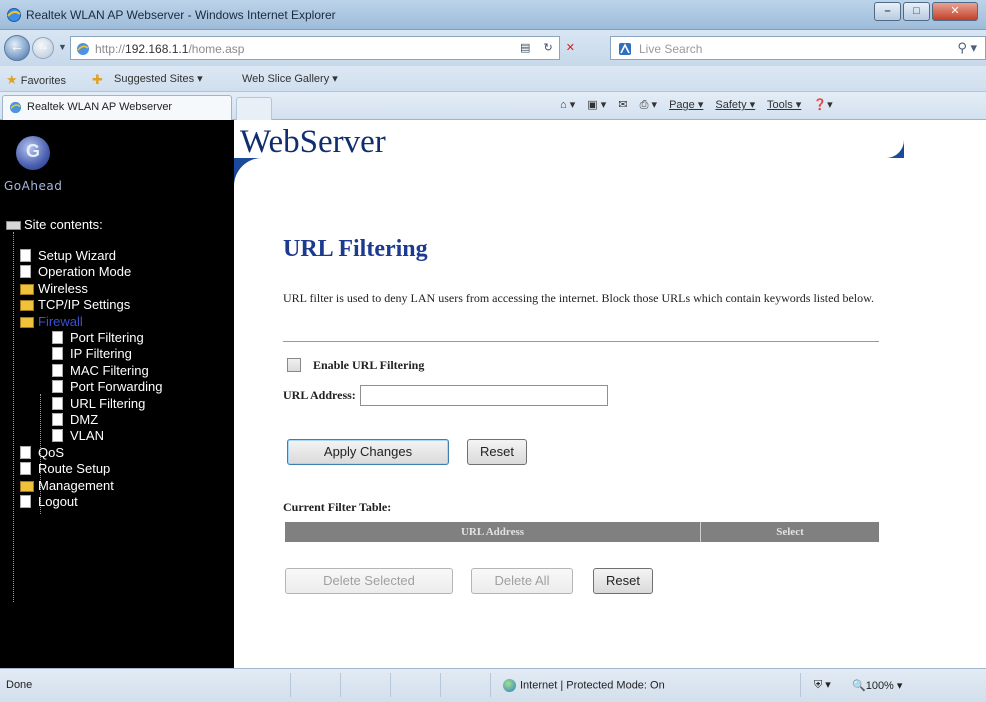 The height and width of the screenshot is (702, 986). I want to click on suggested-sites-label: Suggested Sites ▾, so click(158, 79).